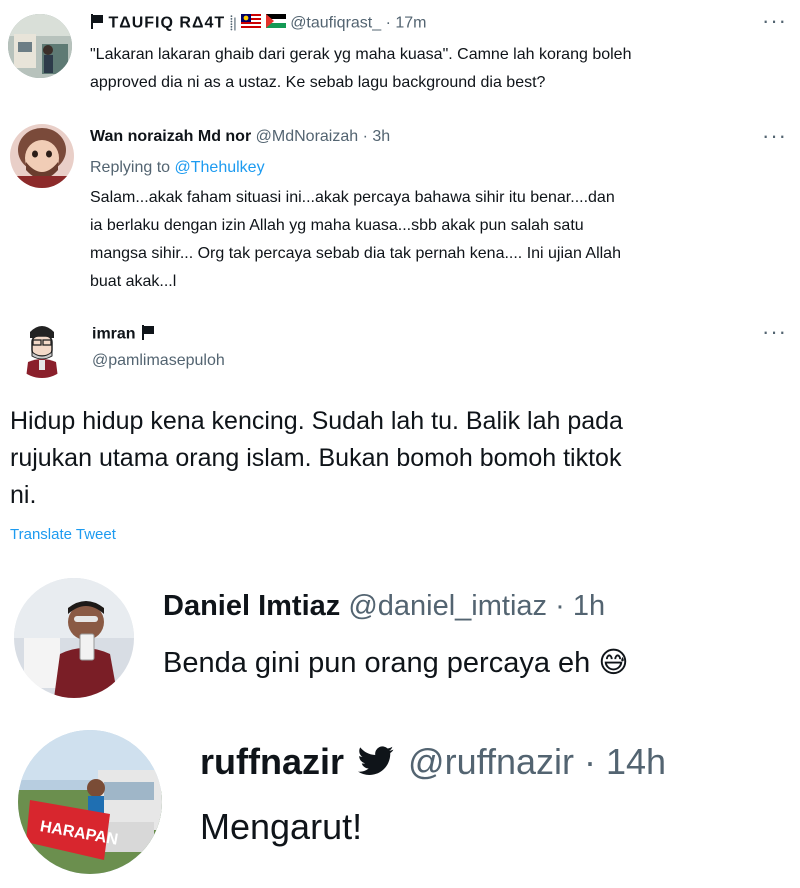 The image size is (800, 888). I want to click on timestamp: 1h, so click(589, 606).